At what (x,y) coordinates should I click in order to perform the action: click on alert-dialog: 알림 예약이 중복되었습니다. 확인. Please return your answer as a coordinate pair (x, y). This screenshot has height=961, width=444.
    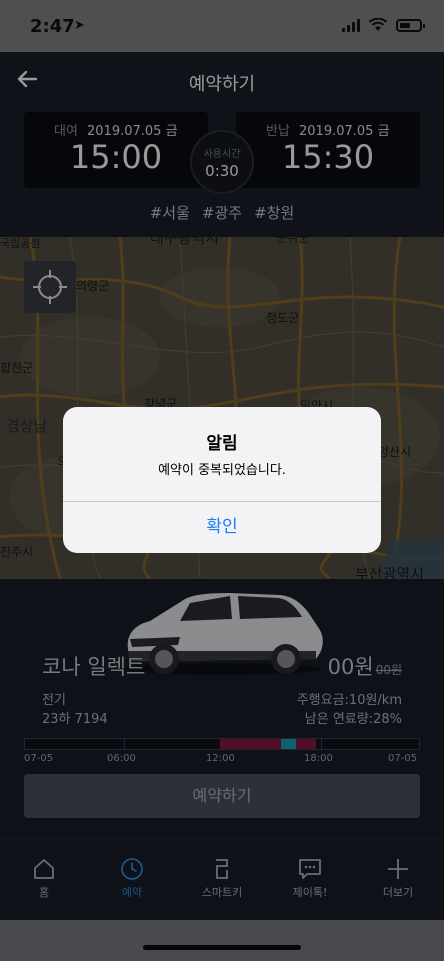
    Looking at the image, I should click on (222, 480).